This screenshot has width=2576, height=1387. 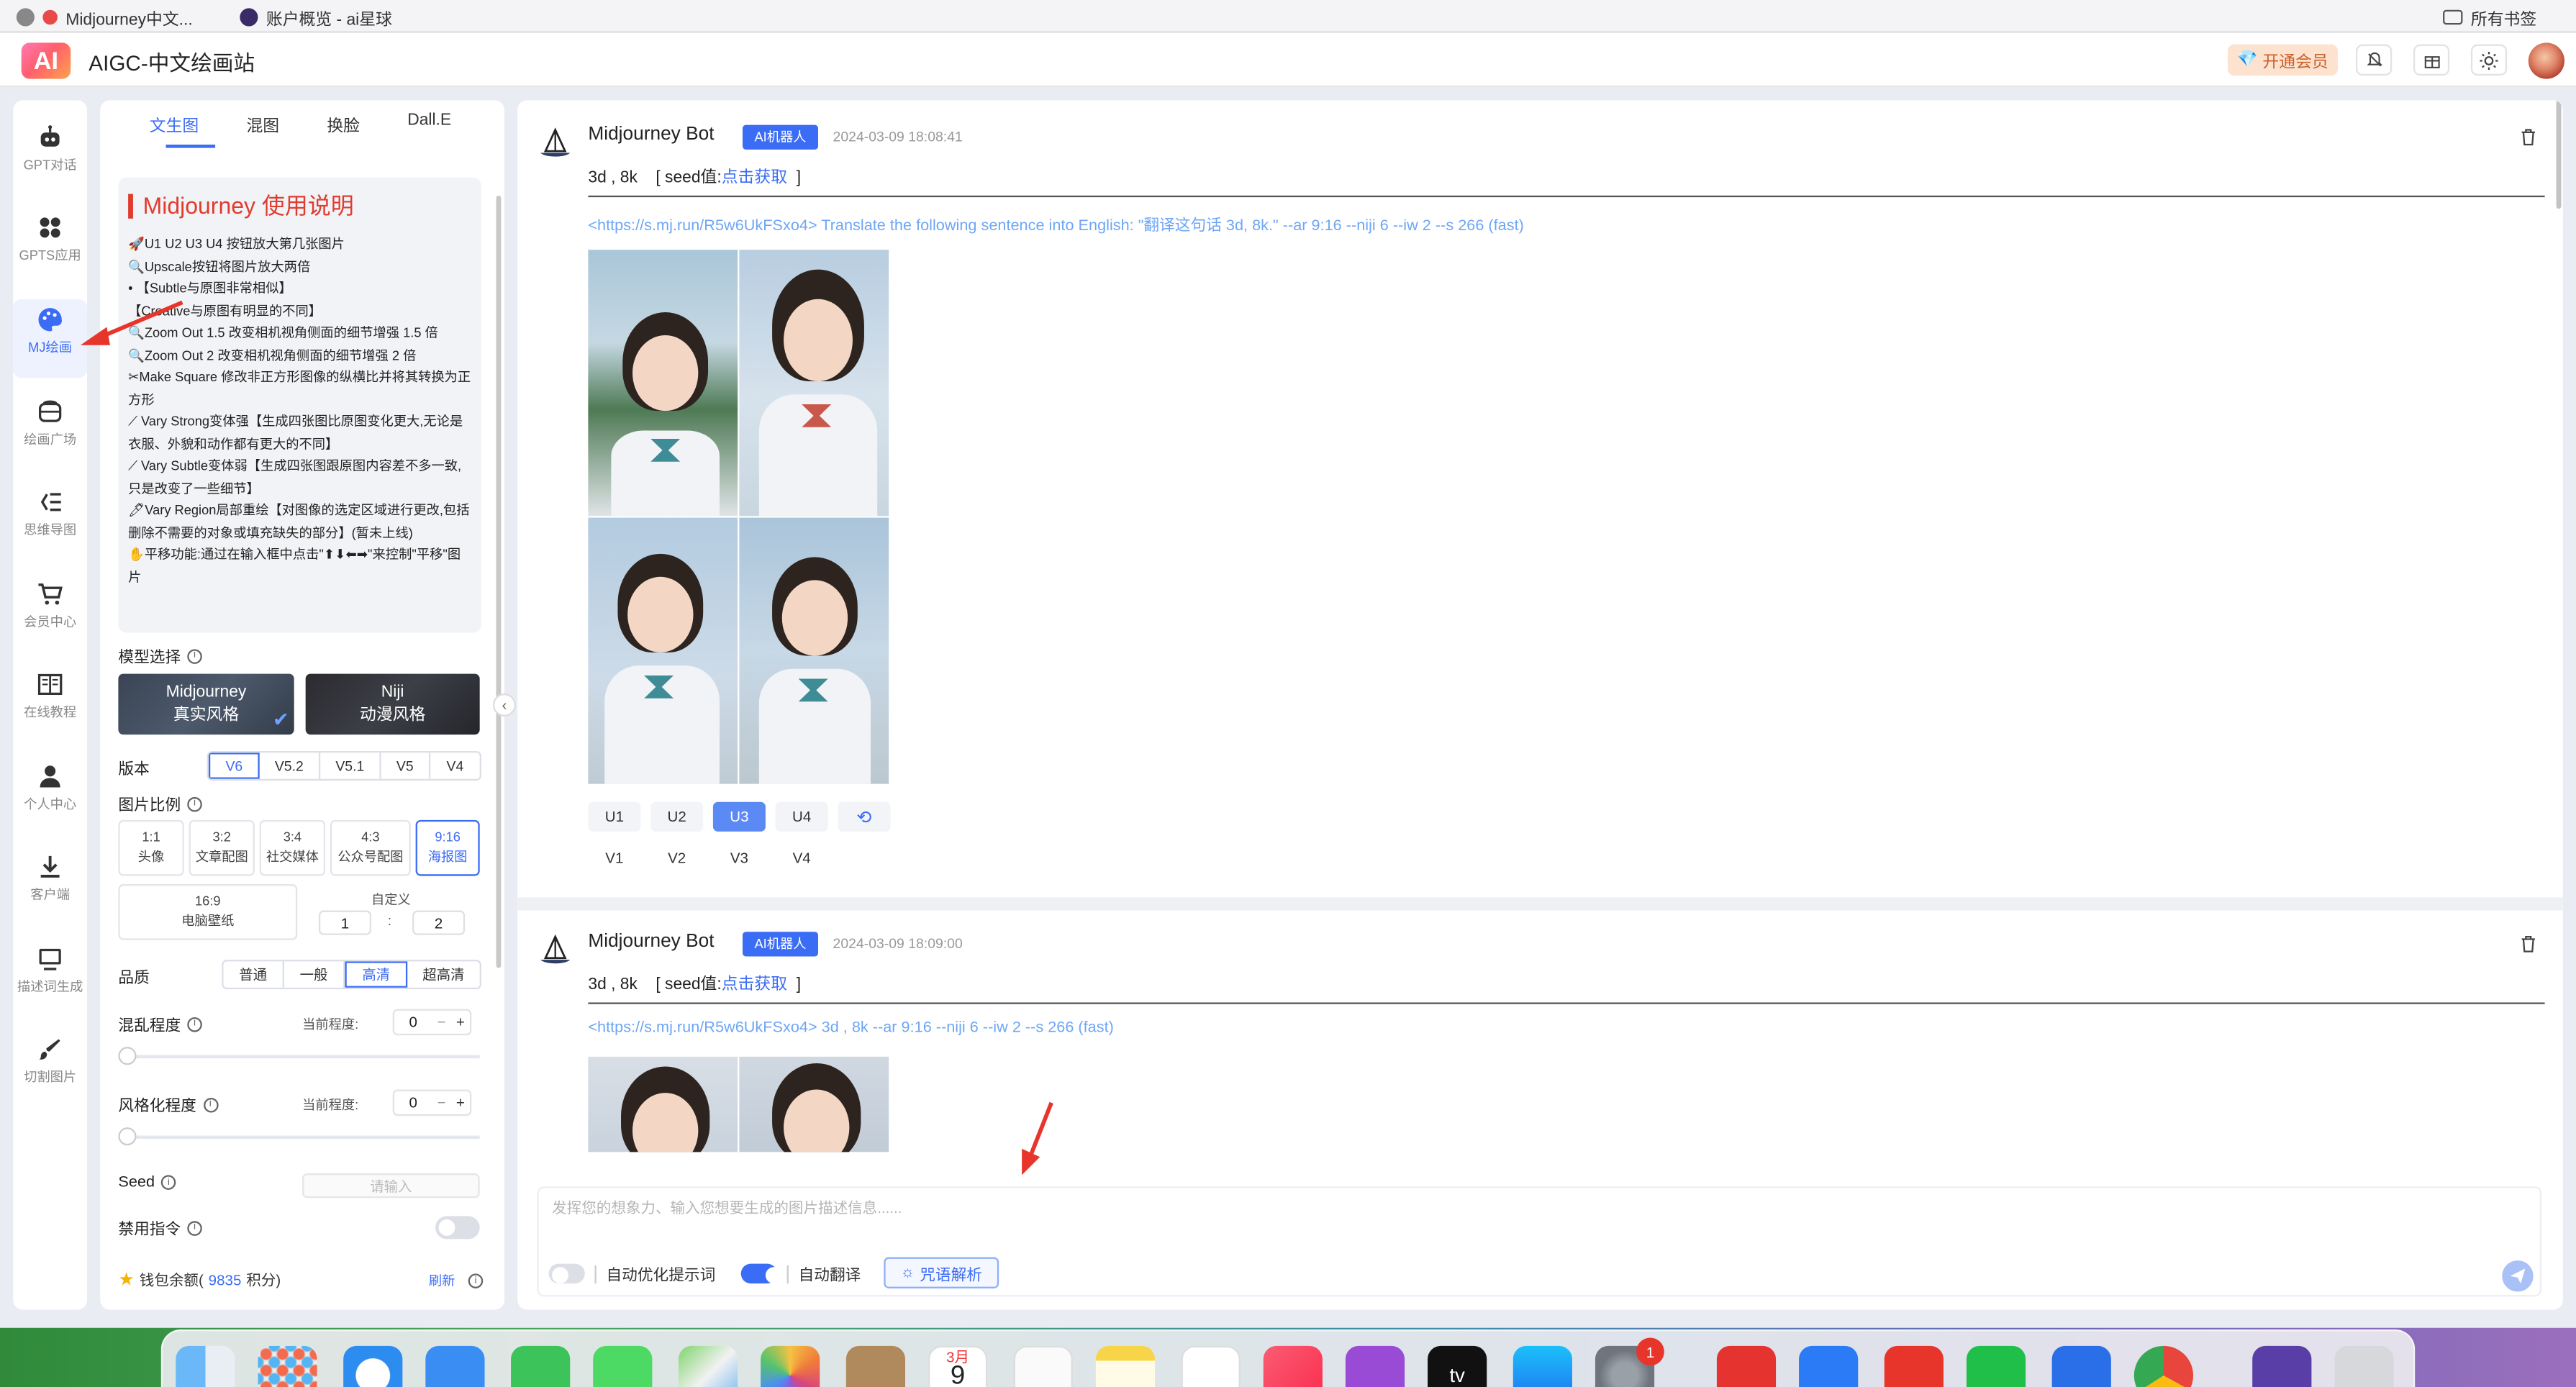 What do you see at coordinates (1542, 1366) in the screenshot?
I see `appstore-icon` at bounding box center [1542, 1366].